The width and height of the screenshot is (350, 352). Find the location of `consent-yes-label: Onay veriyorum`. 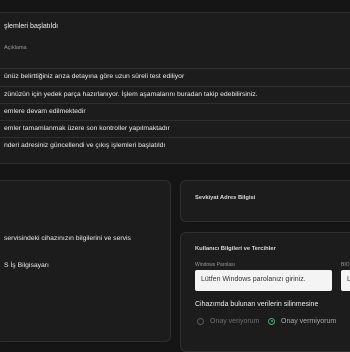

consent-yes-label: Onay veriyorum is located at coordinates (235, 321).